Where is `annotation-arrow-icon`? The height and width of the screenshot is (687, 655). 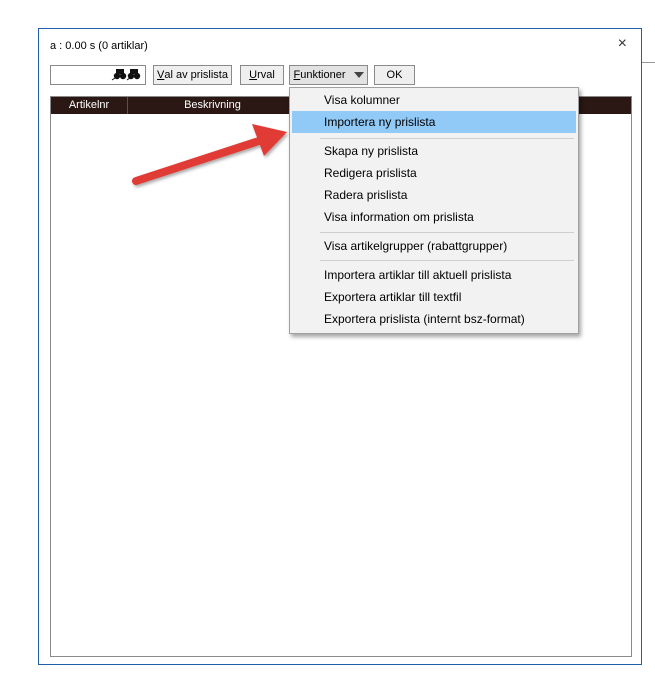 annotation-arrow-icon is located at coordinates (209, 154).